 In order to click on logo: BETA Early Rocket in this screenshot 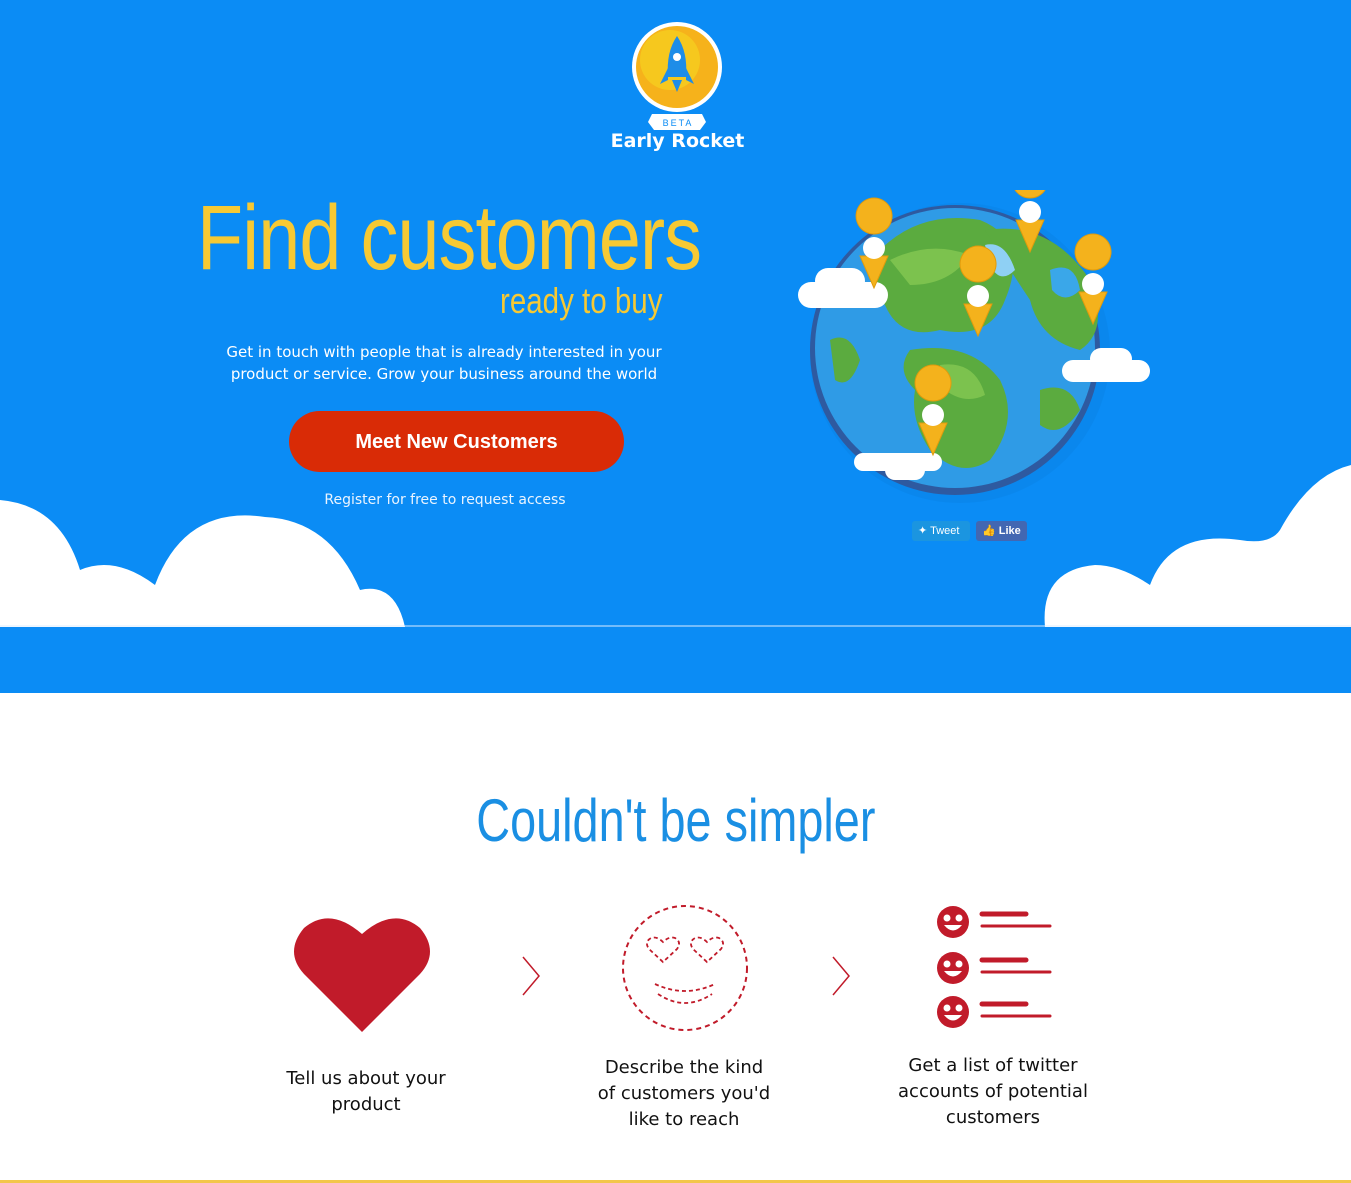, I will do `click(677, 92)`.